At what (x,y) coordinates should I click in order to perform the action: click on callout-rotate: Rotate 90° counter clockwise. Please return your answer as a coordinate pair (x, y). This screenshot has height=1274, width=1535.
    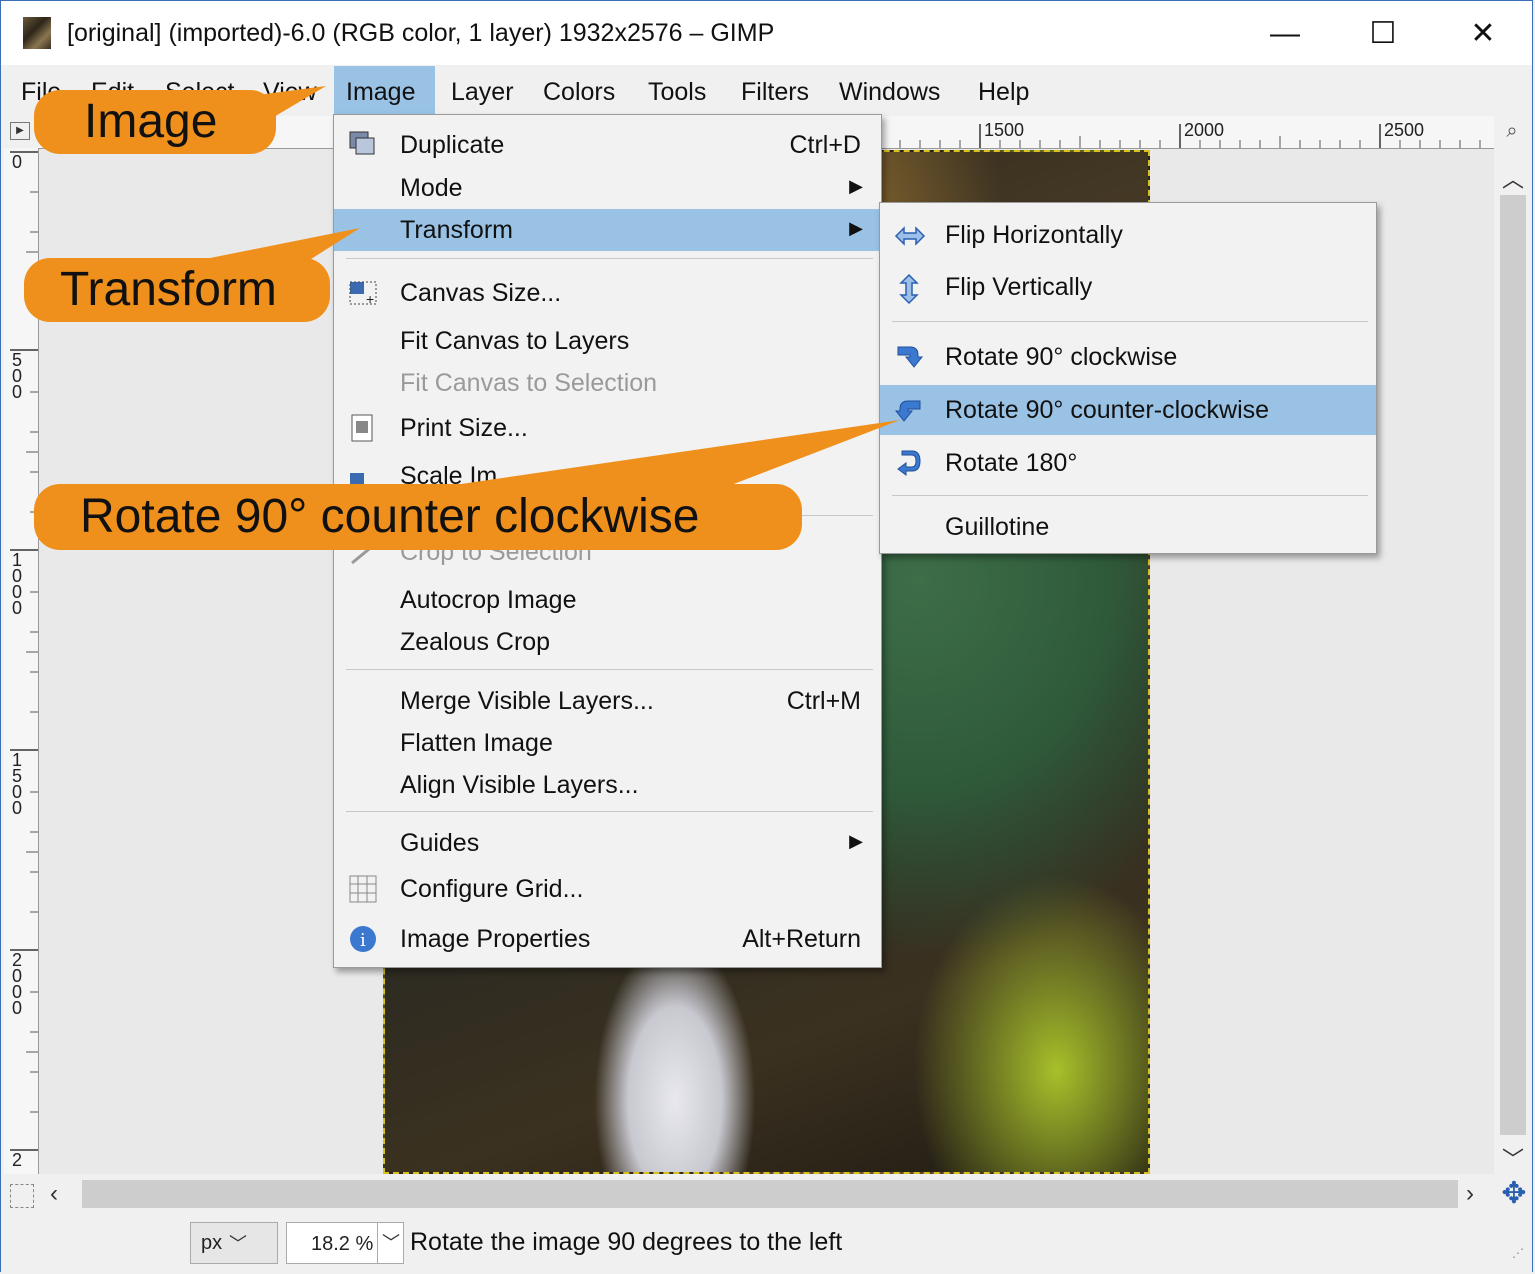
    Looking at the image, I should click on (418, 517).